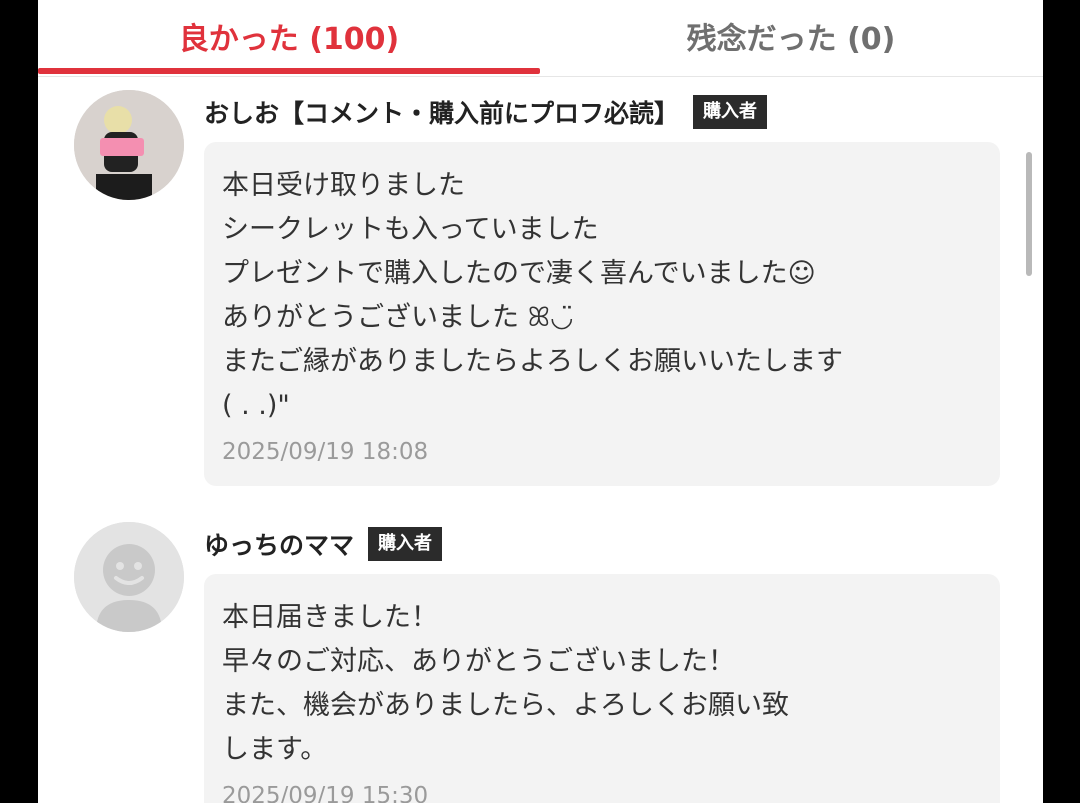 The height and width of the screenshot is (803, 1080). I want to click on comment-line: します。, so click(275, 749).